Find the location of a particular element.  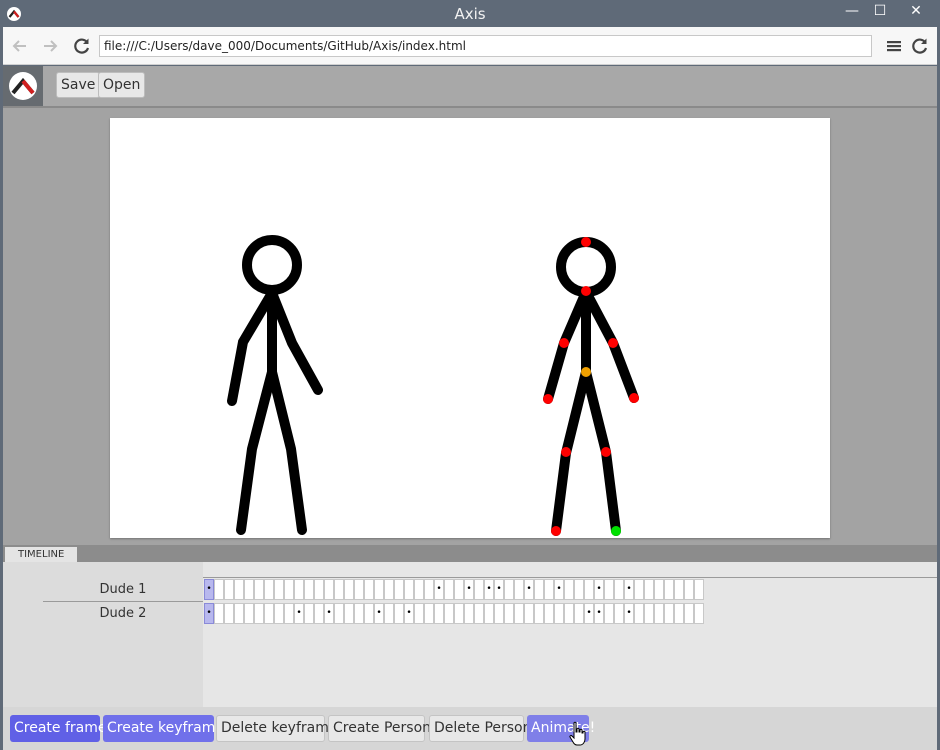

maximize-button: ☐ is located at coordinates (880, 12).